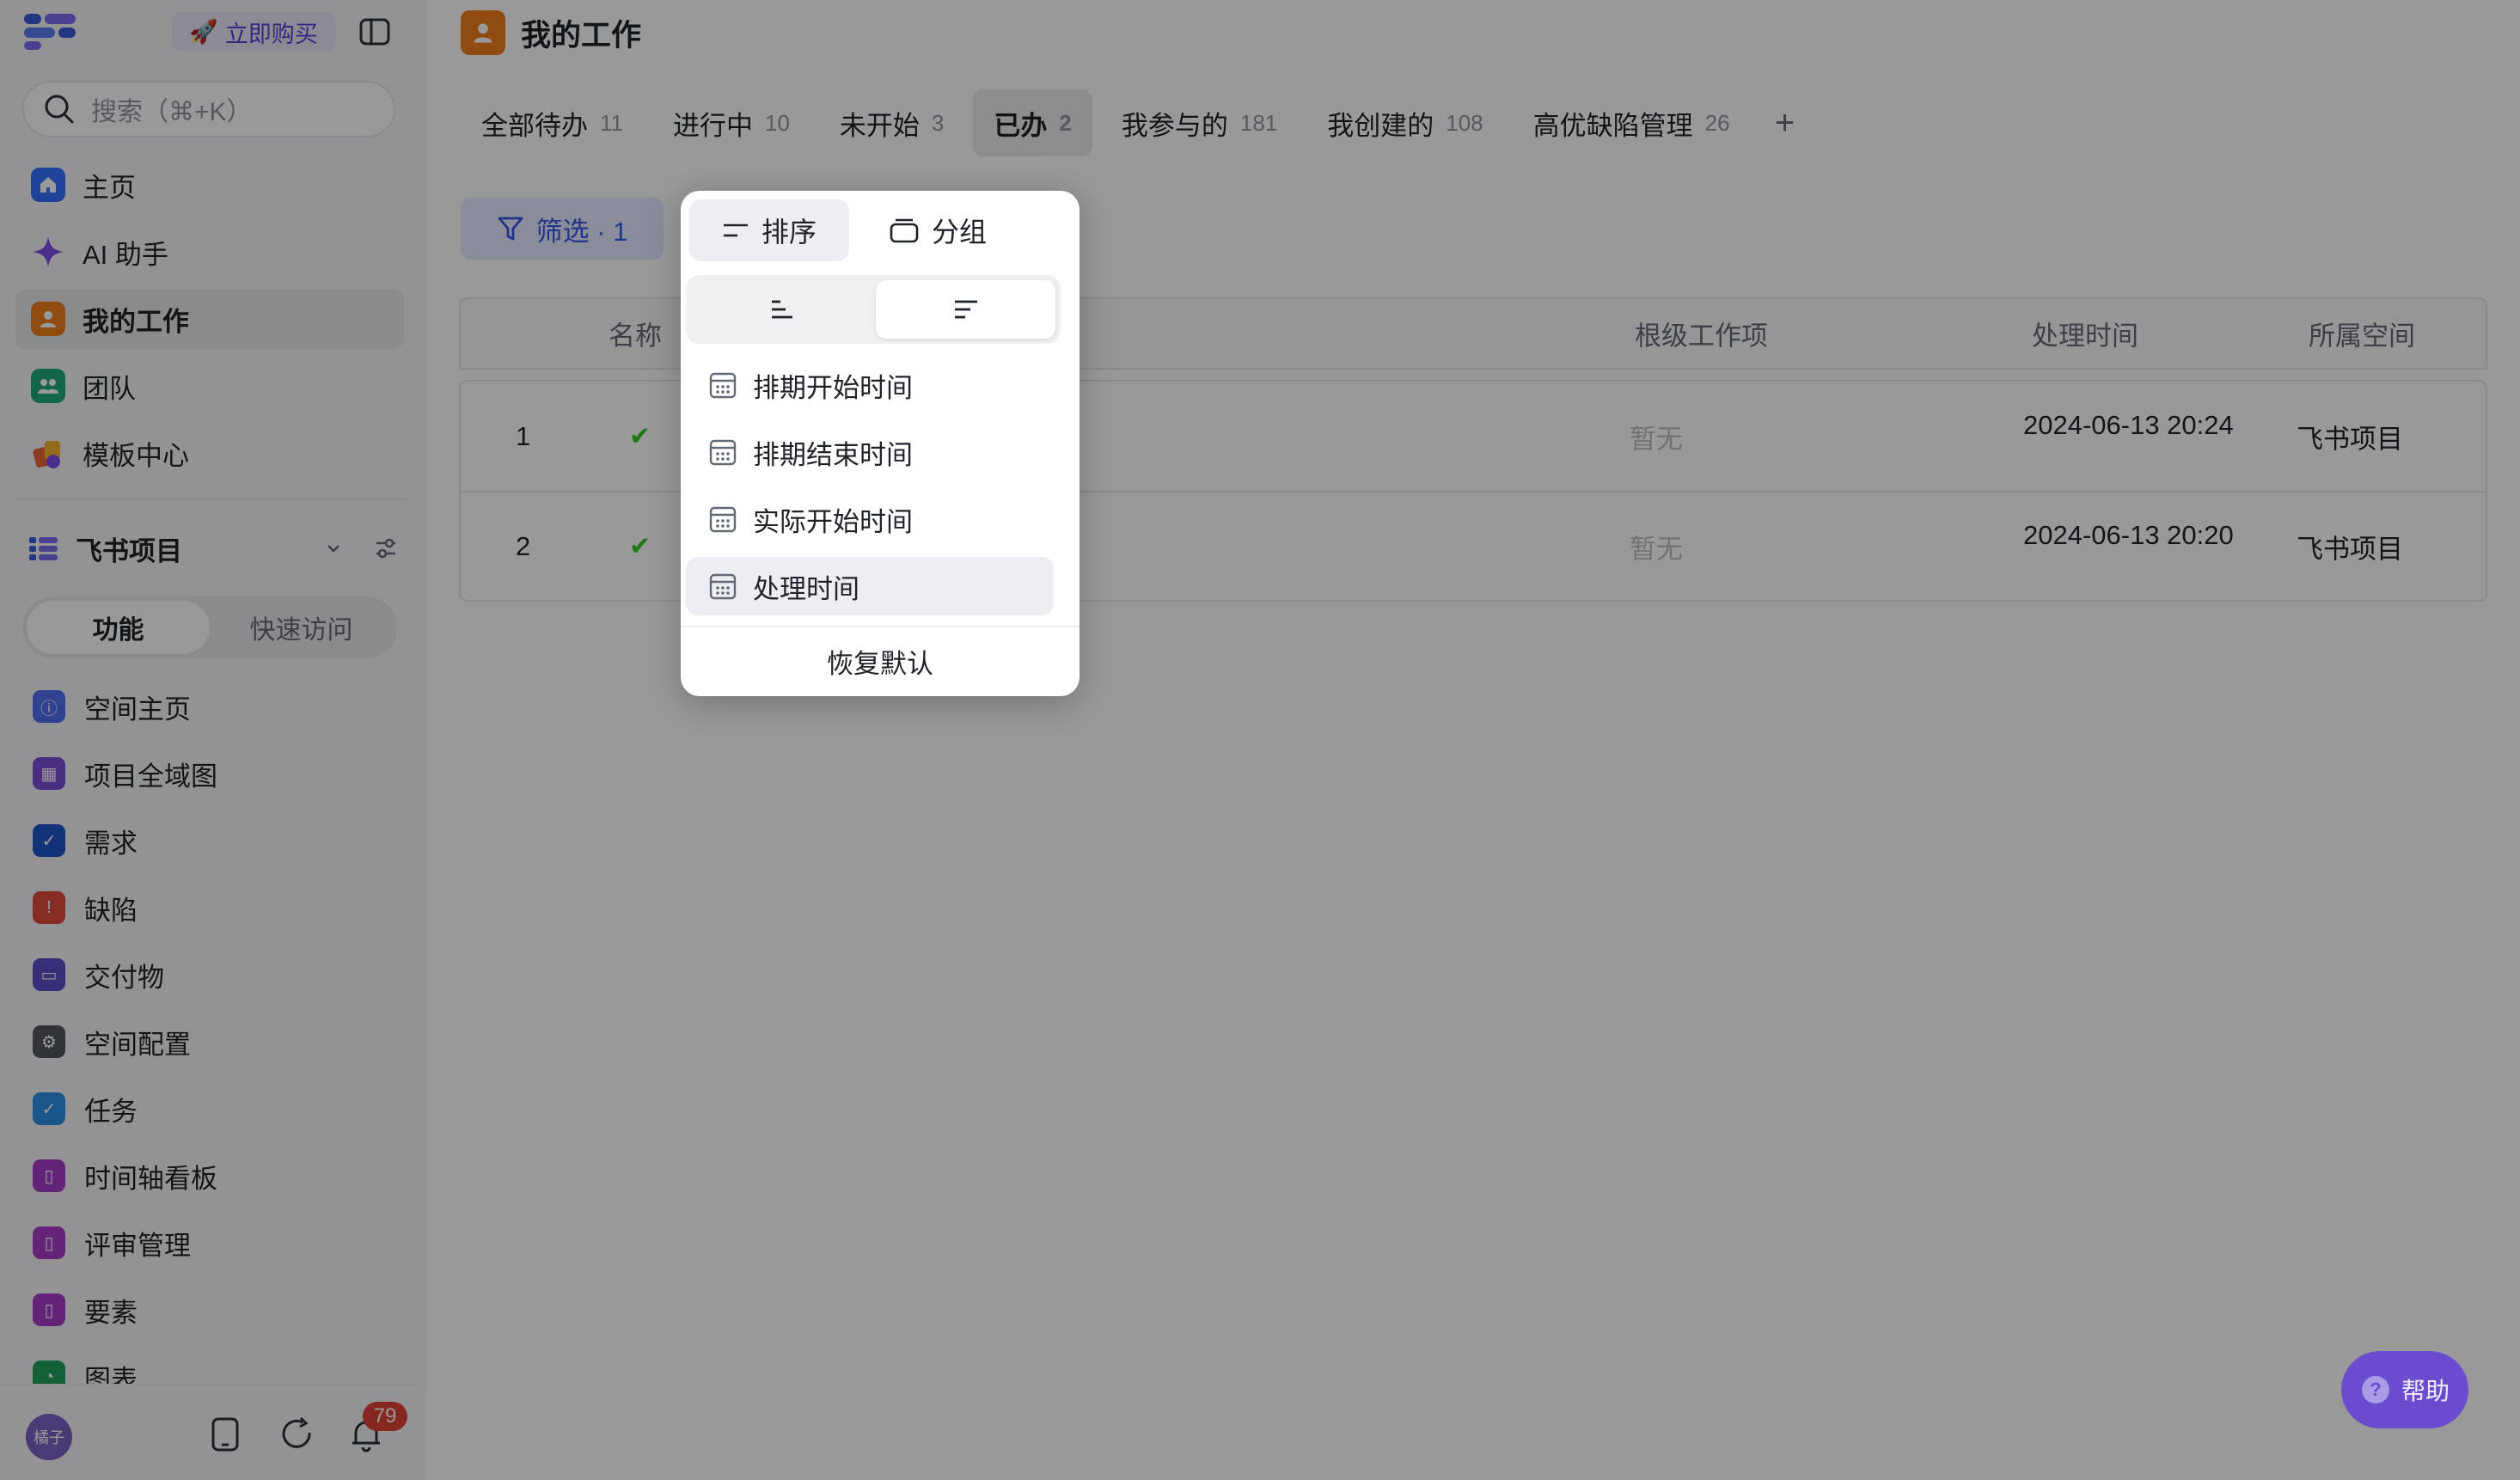 This screenshot has width=2520, height=1480. I want to click on sort-option-actual-start: 实际开始时间, so click(870, 519).